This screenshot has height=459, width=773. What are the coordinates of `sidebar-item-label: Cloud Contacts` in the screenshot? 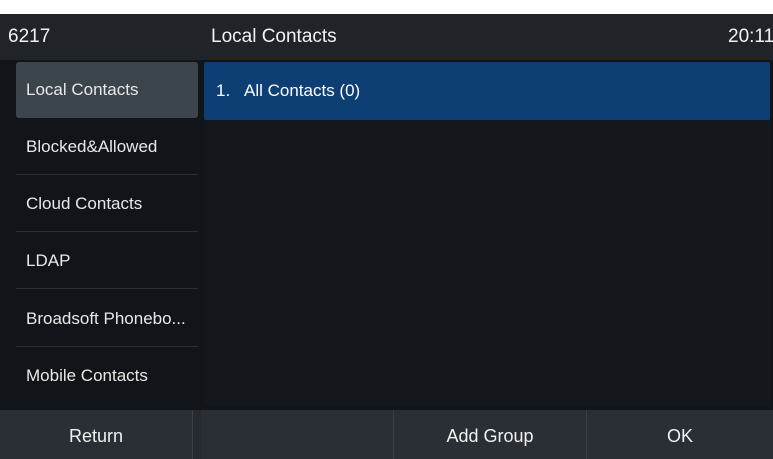 It's located at (84, 203).